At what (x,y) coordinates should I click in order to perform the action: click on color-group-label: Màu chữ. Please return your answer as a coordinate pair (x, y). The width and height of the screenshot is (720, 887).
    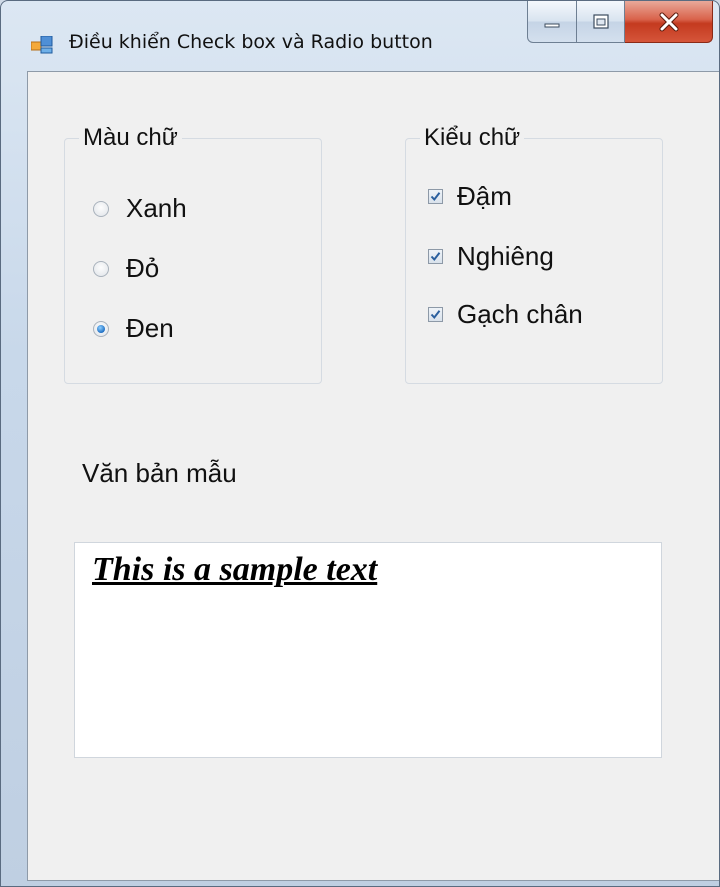
    Looking at the image, I should click on (130, 138).